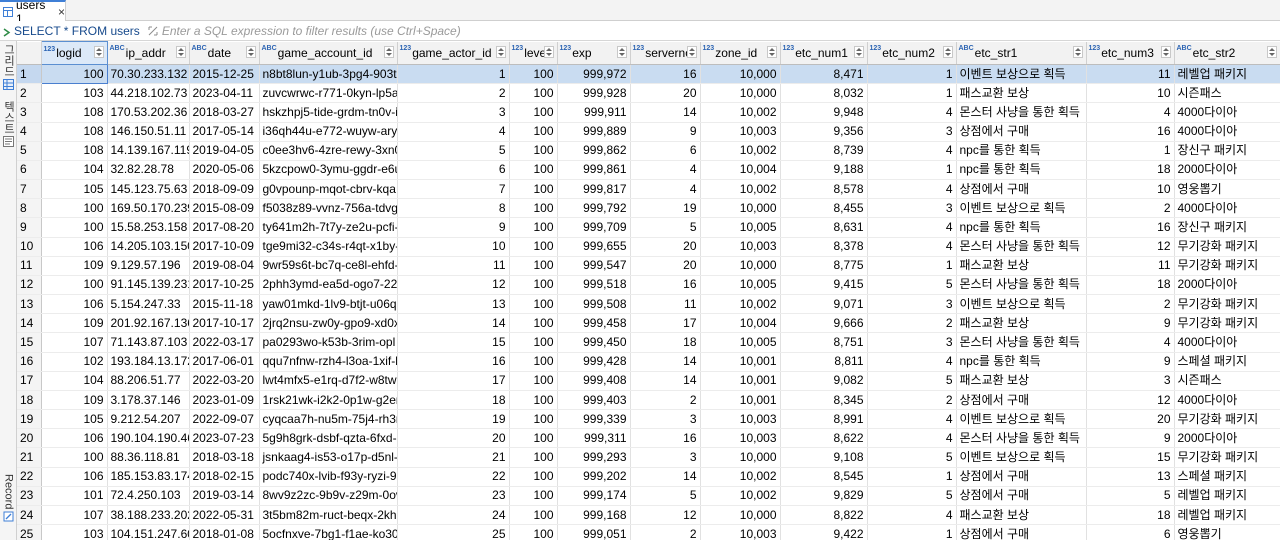  I want to click on cell-etc_str2: 2000다이아, so click(1227, 285).